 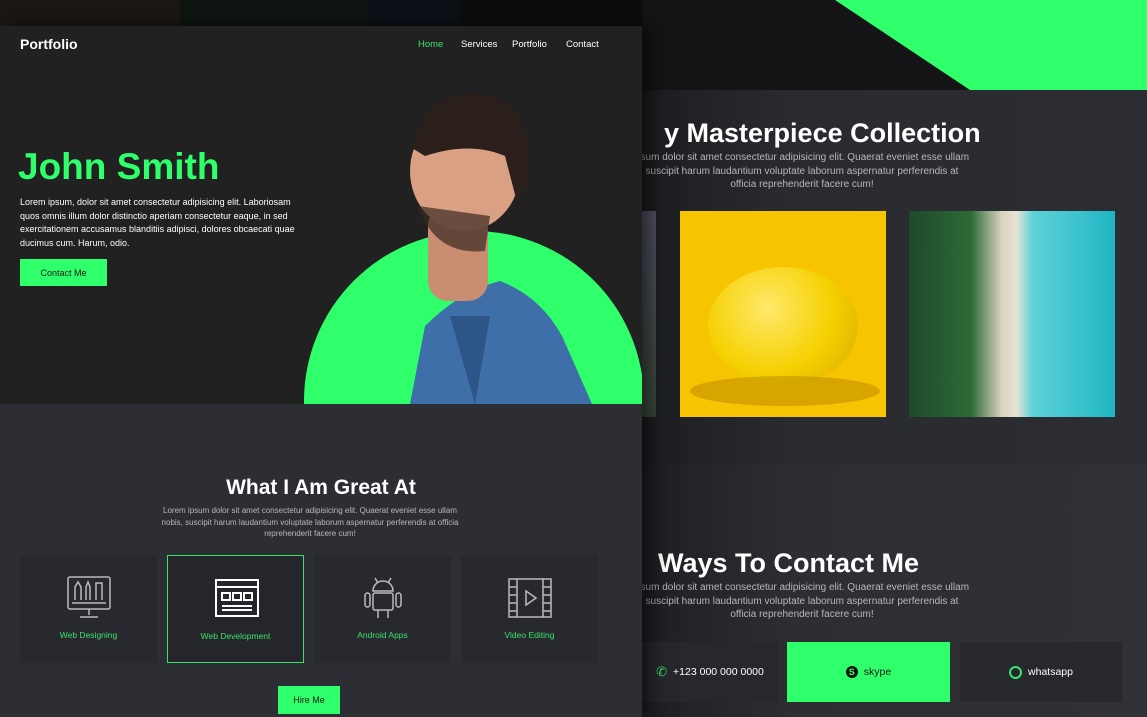 What do you see at coordinates (649, 314) in the screenshot?
I see `portfolio-image-partial` at bounding box center [649, 314].